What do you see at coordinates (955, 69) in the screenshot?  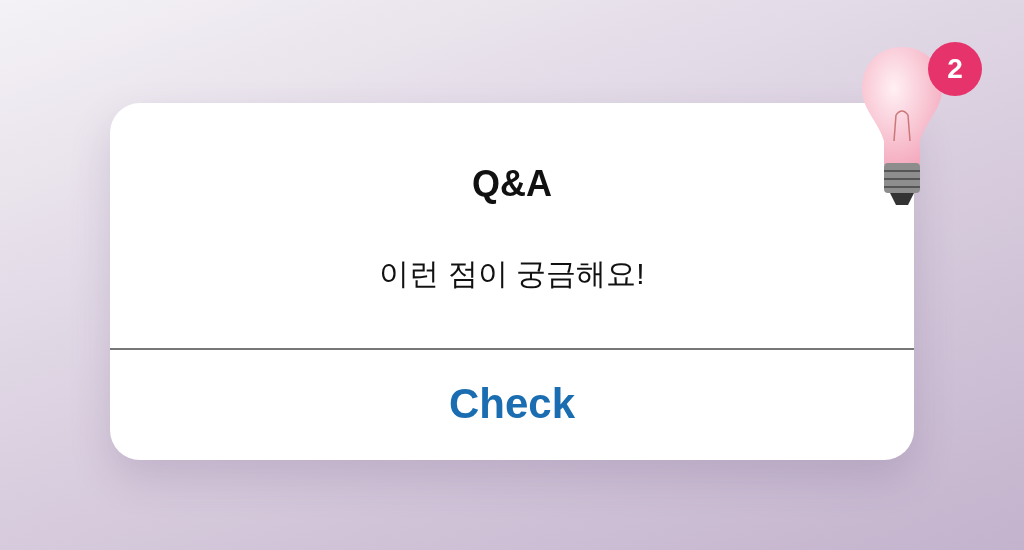 I see `notification-badge: 2` at bounding box center [955, 69].